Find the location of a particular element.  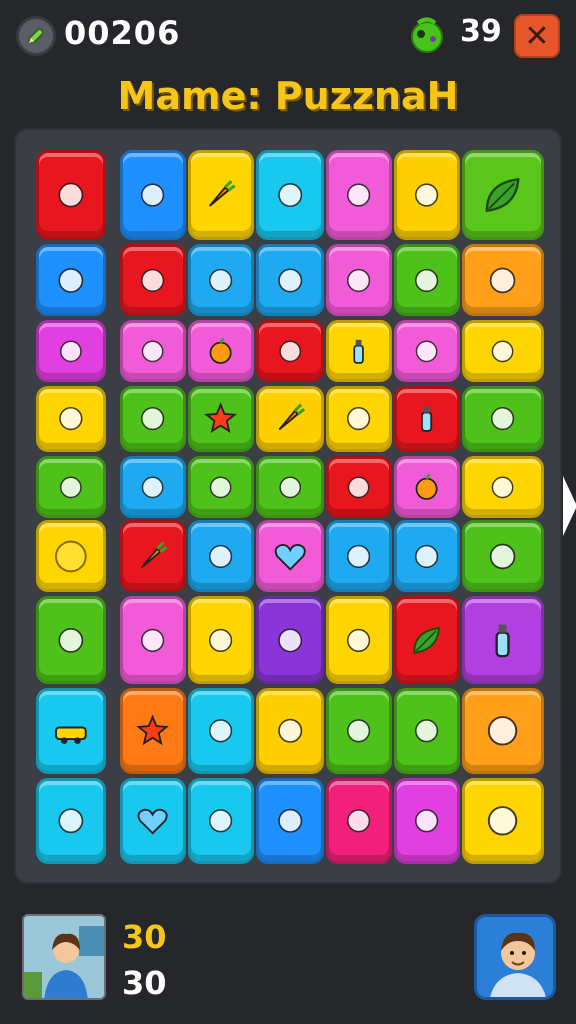

player-avatar is located at coordinates (64, 957).